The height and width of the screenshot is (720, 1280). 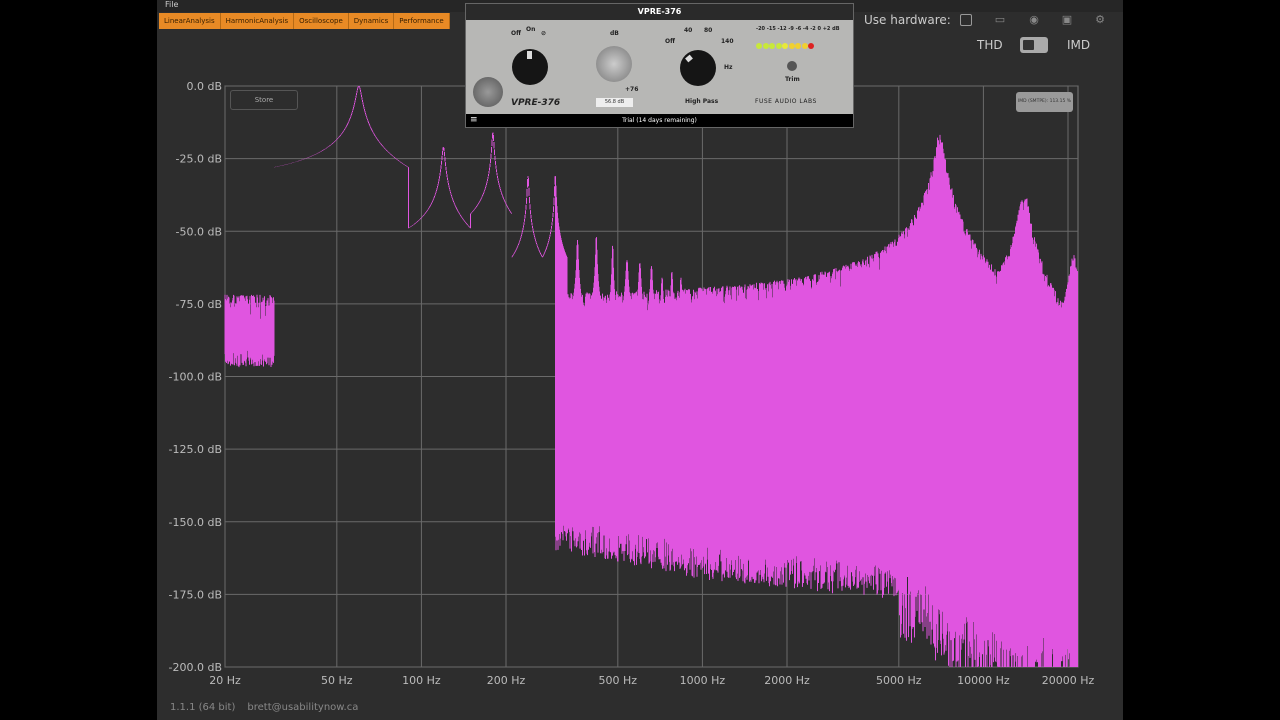 What do you see at coordinates (983, 680) in the screenshot?
I see `x-tick-label: 10000 Hz` at bounding box center [983, 680].